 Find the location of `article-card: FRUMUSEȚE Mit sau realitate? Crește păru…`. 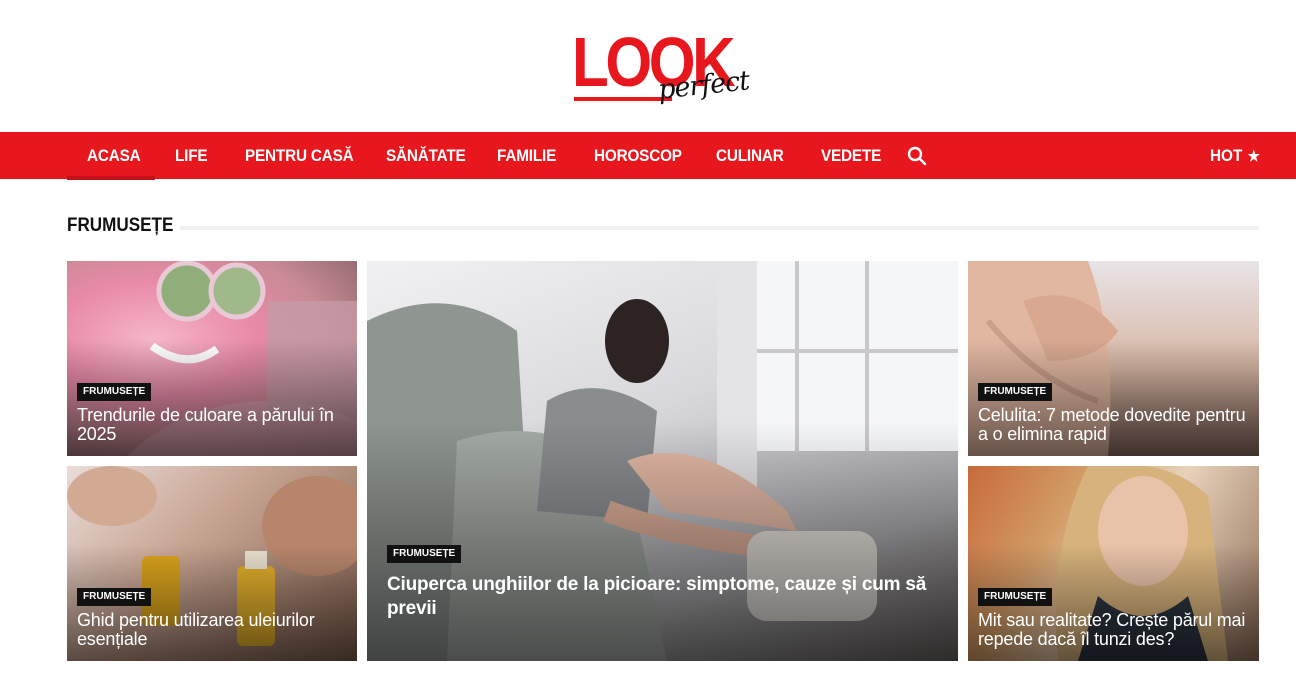

article-card: FRUMUSEȚE Mit sau realitate? Crește păru… is located at coordinates (1113, 563).